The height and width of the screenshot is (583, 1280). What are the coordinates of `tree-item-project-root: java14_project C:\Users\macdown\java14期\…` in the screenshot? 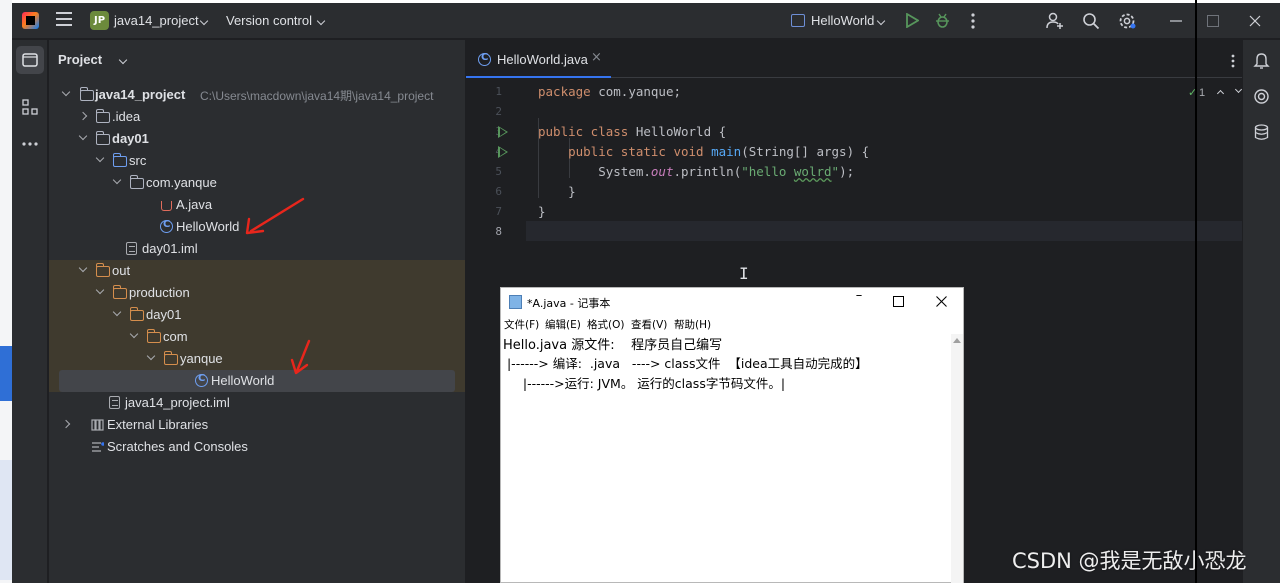 It's located at (257, 95).